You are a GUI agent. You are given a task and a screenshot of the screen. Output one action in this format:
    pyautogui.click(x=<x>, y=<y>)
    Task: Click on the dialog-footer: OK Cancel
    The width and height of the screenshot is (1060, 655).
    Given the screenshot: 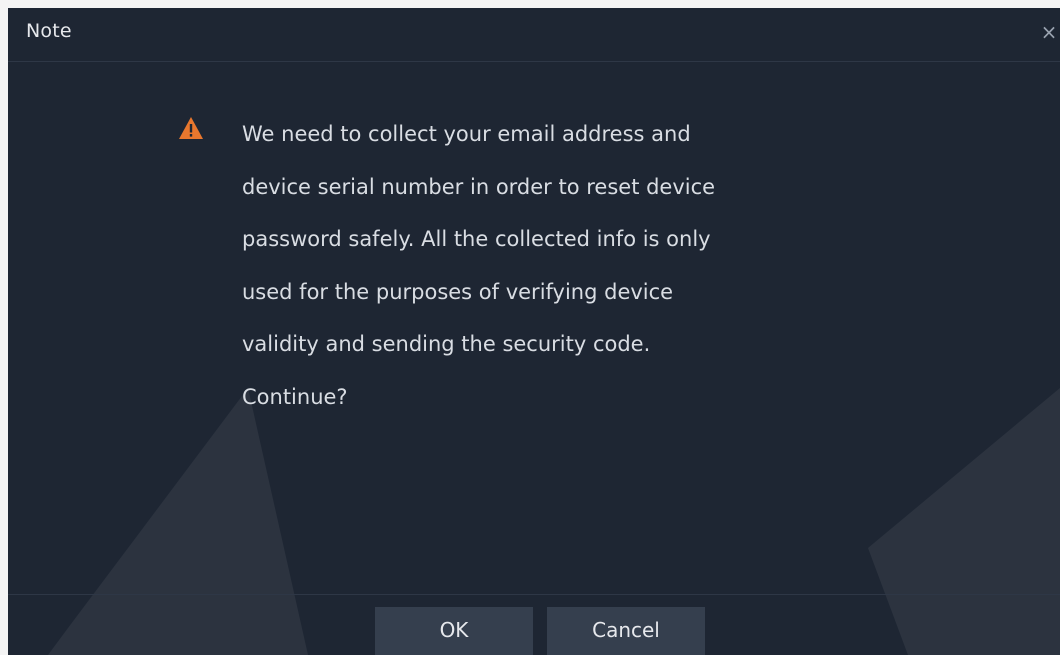 What is the action you would take?
    pyautogui.click(x=534, y=624)
    